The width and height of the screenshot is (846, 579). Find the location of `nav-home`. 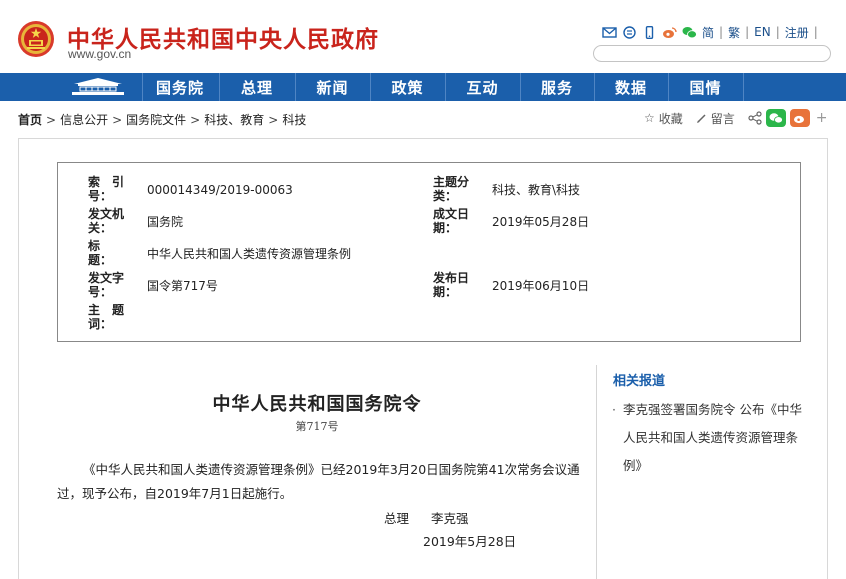

nav-home is located at coordinates (98, 87).